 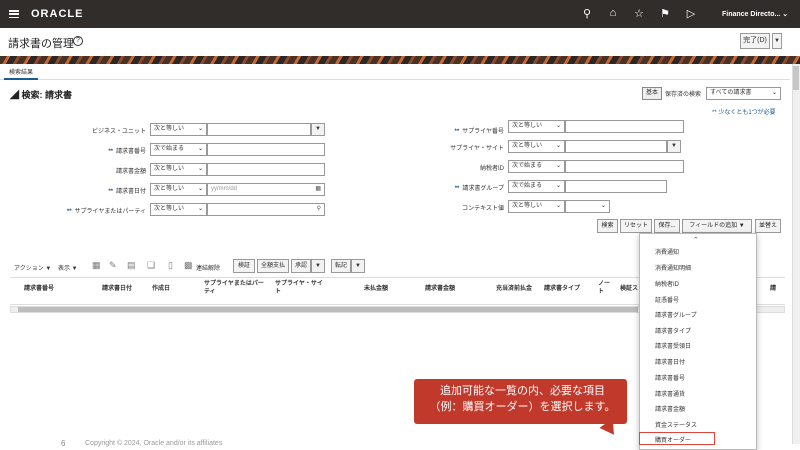 I want to click on field-label-supplier-number: ** サプライヤ番号, so click(x=479, y=132).